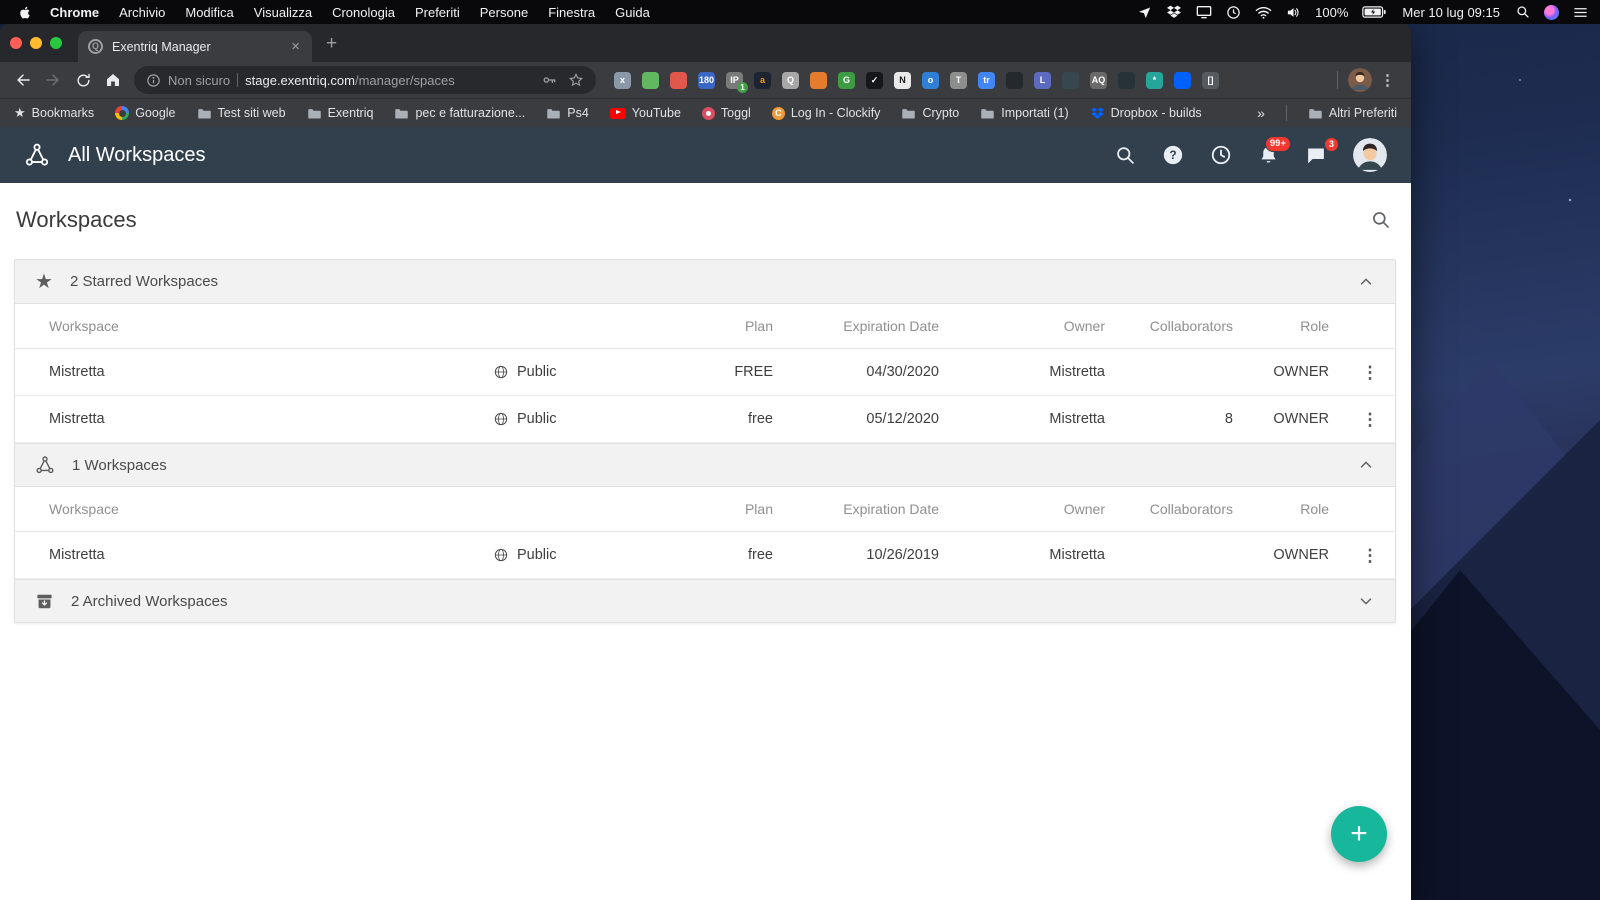 The image size is (1600, 900). I want to click on section-header-workspaces: 1 Workspaces, so click(705, 464).